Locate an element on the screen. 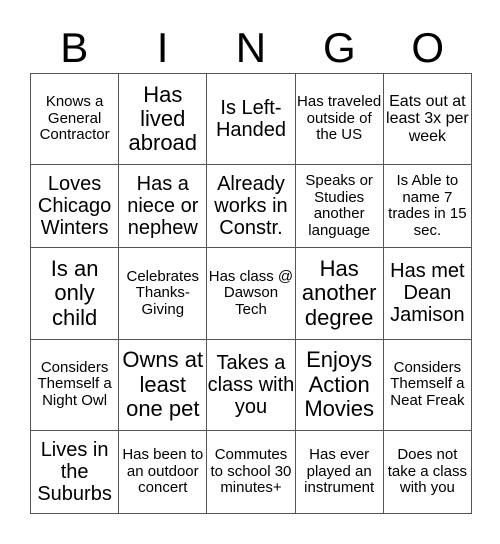  bingo-cell: Has been to an outdoor concert is located at coordinates (163, 472).